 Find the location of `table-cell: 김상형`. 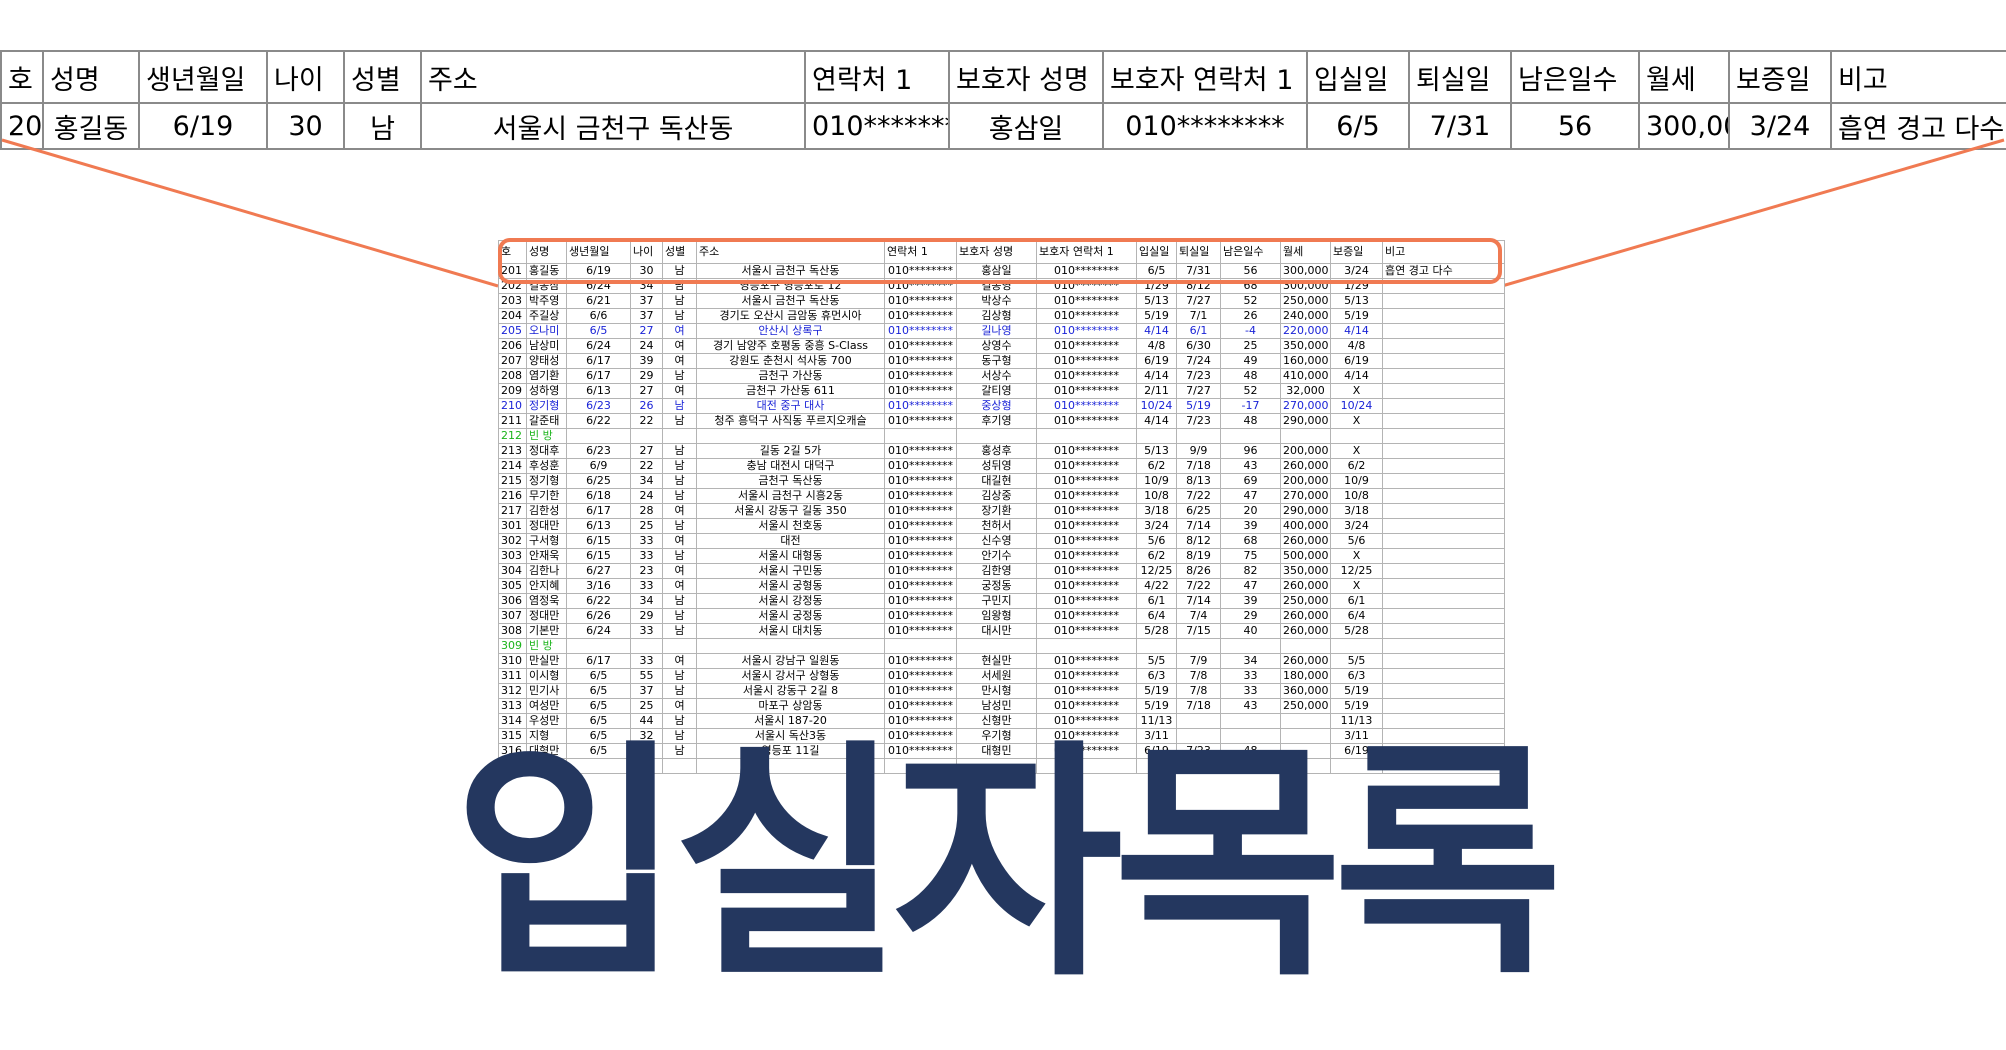

table-cell: 김상형 is located at coordinates (996, 316).